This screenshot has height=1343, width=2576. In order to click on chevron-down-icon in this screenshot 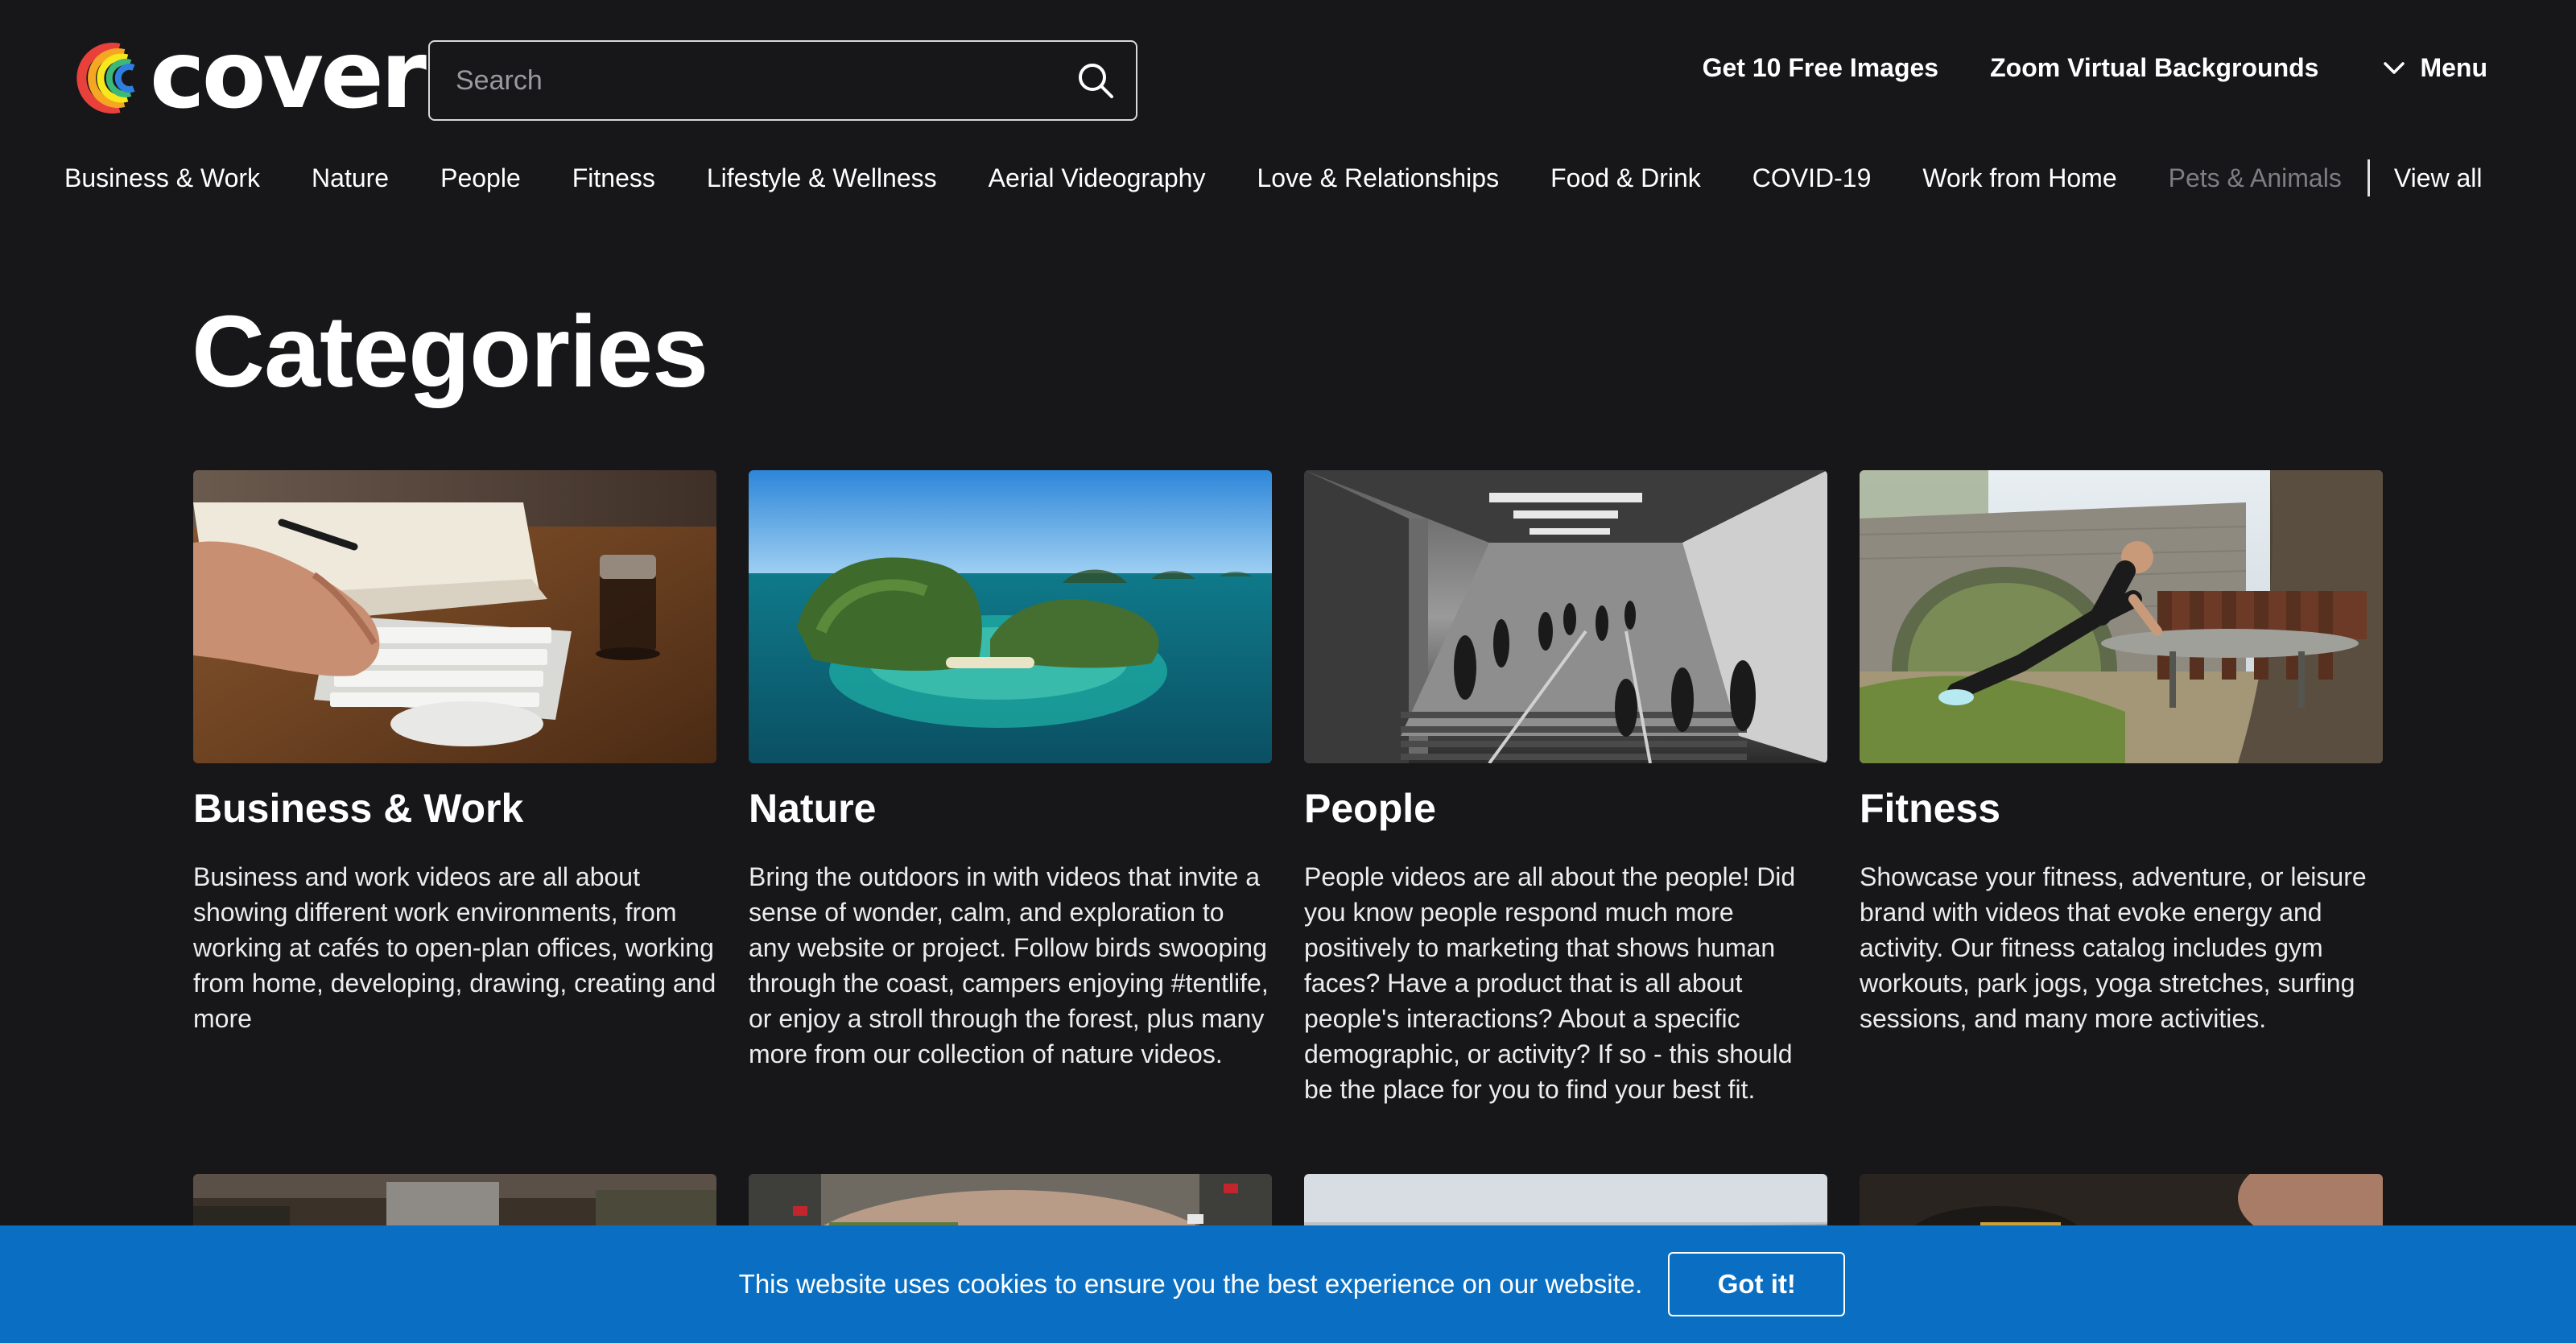, I will do `click(2394, 67)`.